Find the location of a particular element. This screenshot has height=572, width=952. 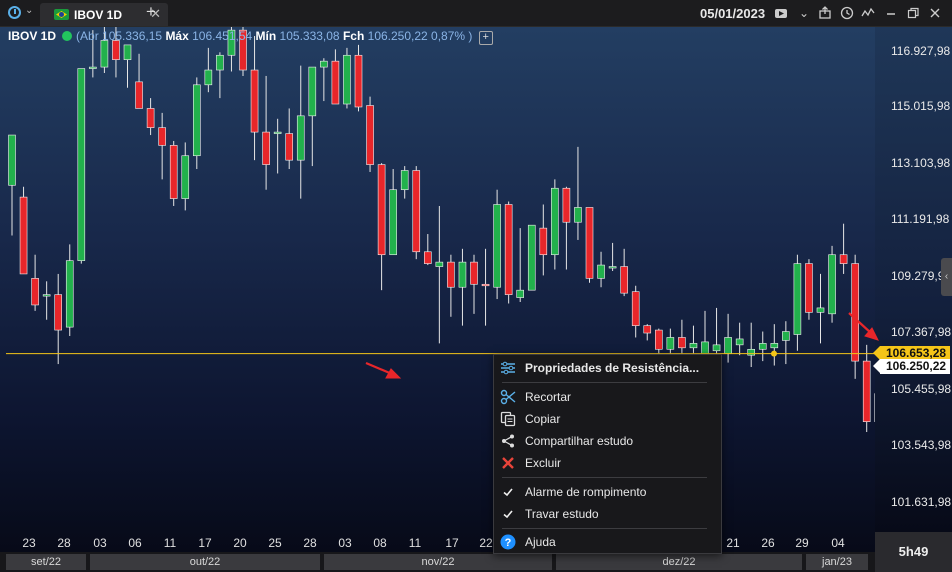

scissors-icon is located at coordinates (508, 397).